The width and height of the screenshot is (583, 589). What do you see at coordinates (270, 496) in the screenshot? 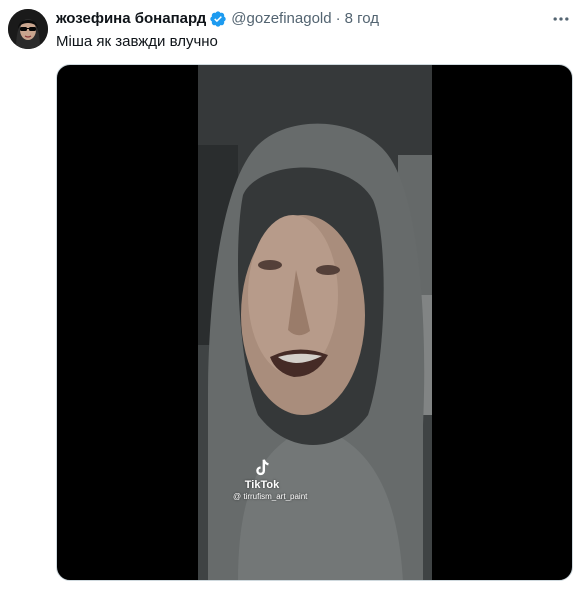
I see `tiktok-username: @ tirrufism_art_paint` at bounding box center [270, 496].